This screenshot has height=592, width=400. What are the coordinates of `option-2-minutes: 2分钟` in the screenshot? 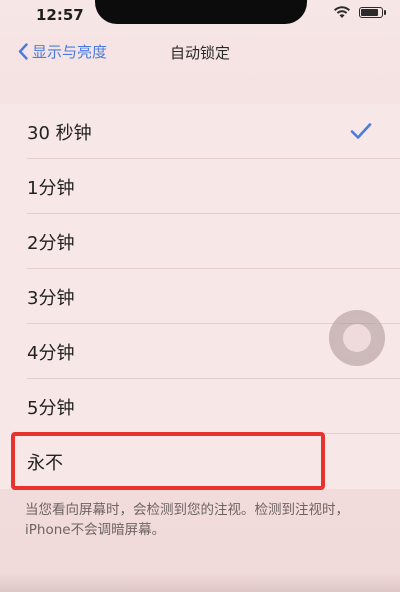 It's located at (200, 241).